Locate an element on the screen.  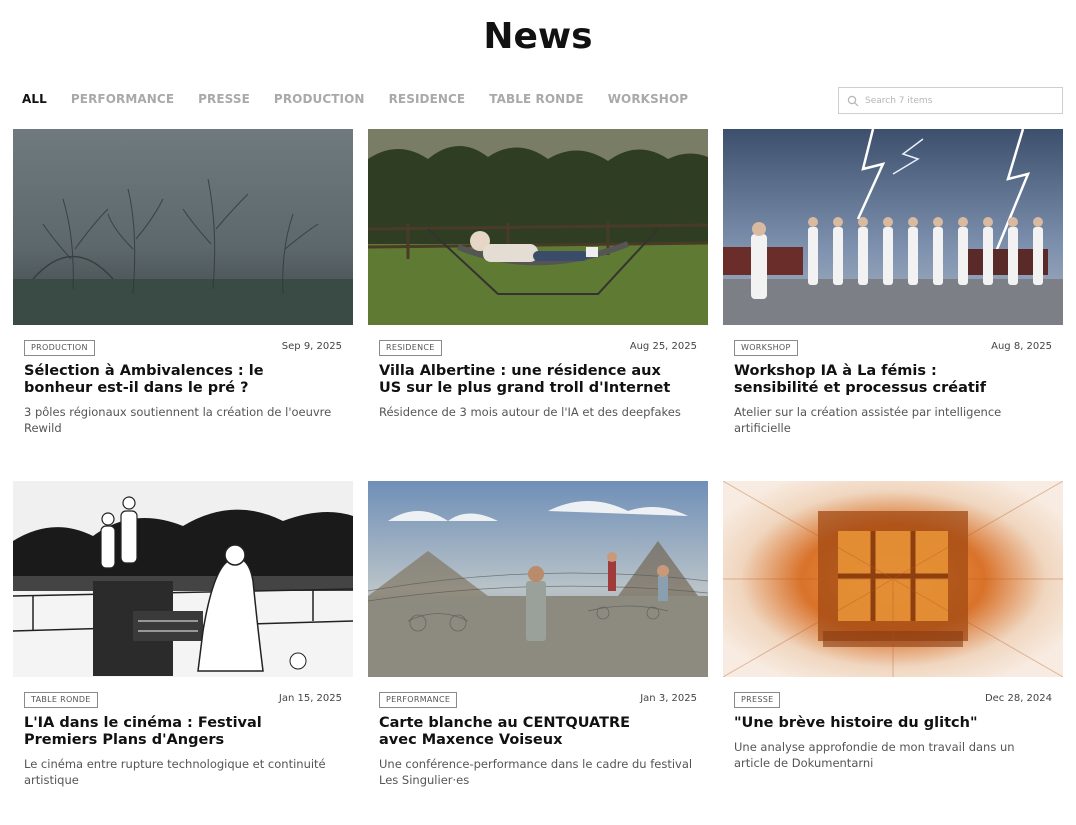
search-icon is located at coordinates (853, 100).